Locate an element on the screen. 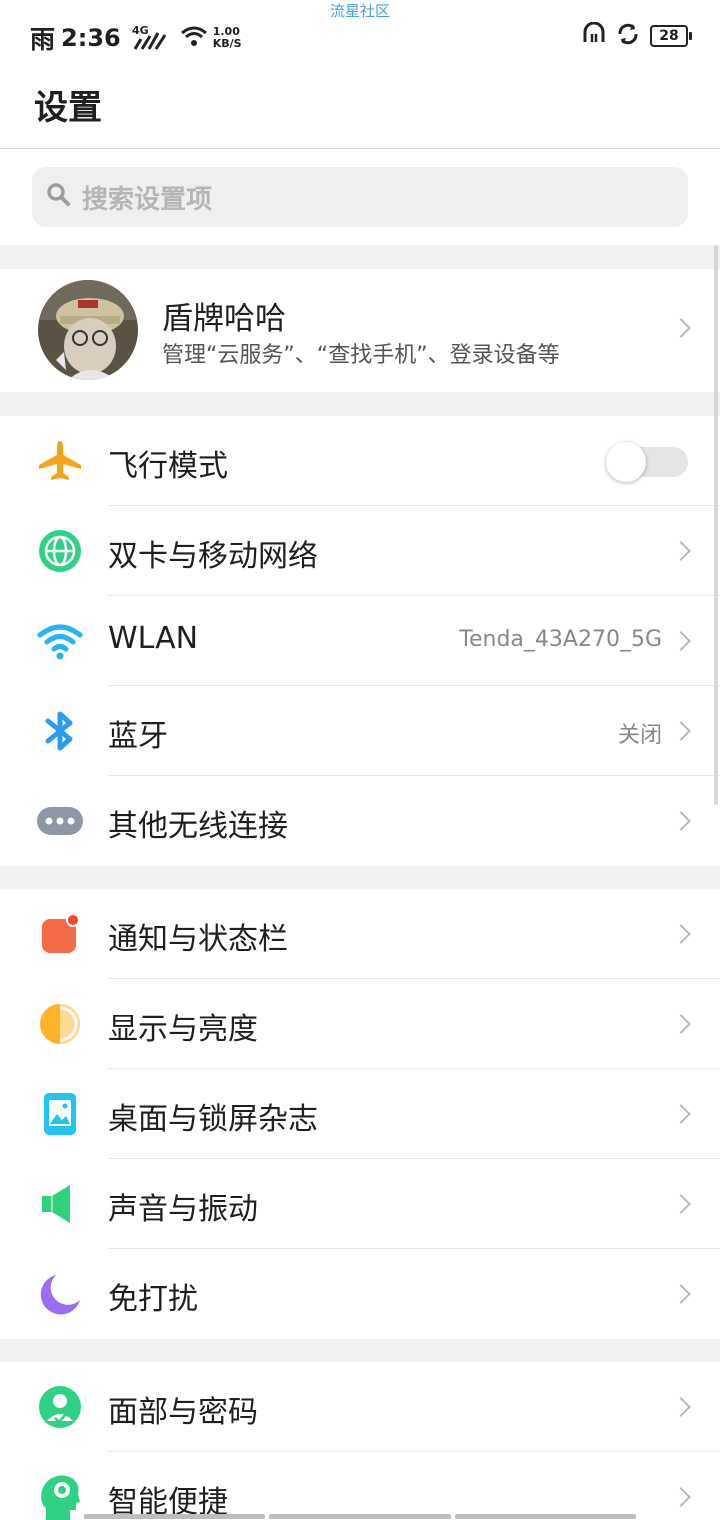  network-speed: 1.00 KB/S is located at coordinates (227, 37).